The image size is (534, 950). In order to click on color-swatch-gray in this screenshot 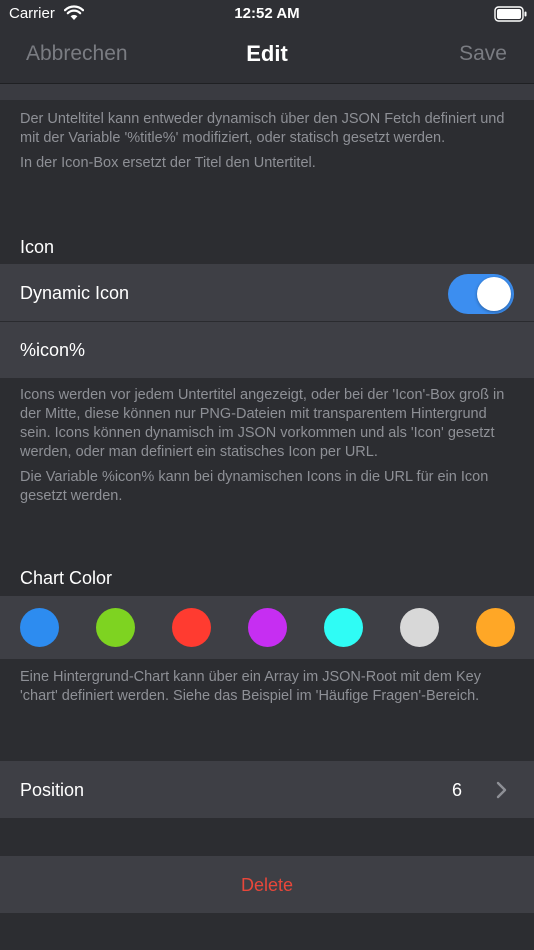, I will do `click(419, 627)`.